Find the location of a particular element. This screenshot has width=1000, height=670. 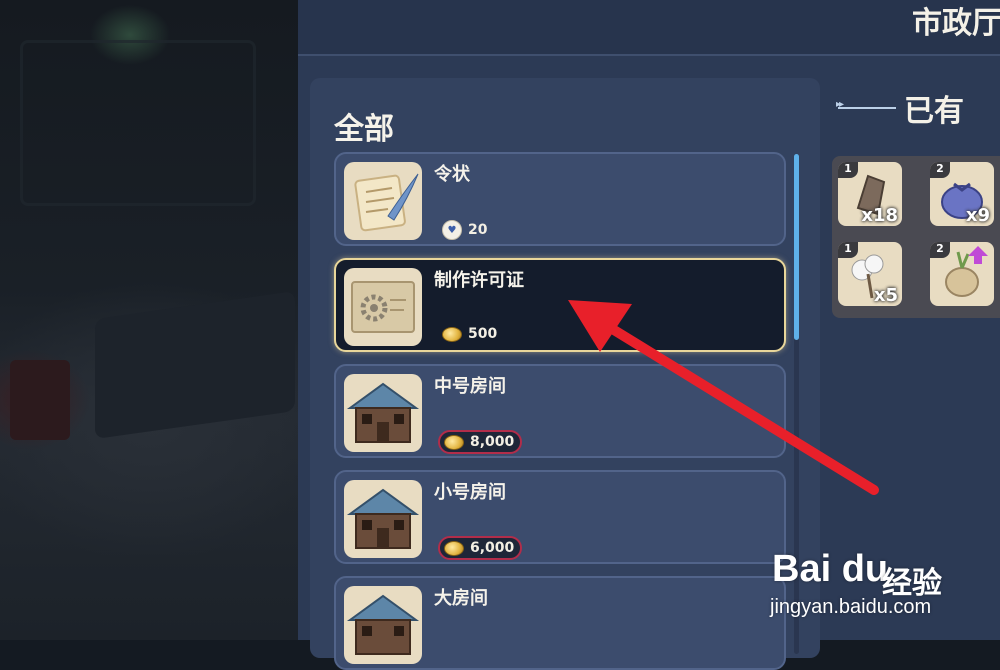

material-slot: 1 x18 is located at coordinates (870, 194).